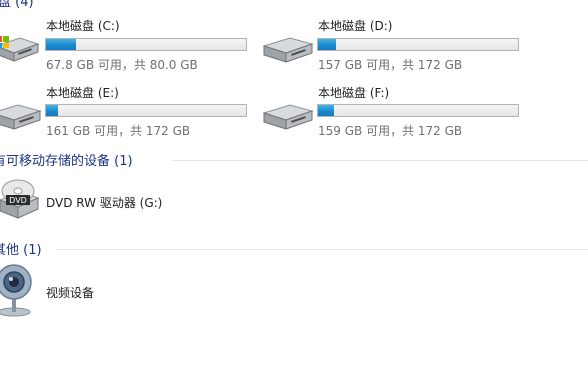 This screenshot has height=372, width=588. What do you see at coordinates (66, 159) in the screenshot?
I see `group-header-removable: 有可移动存储的设备 (1)` at bounding box center [66, 159].